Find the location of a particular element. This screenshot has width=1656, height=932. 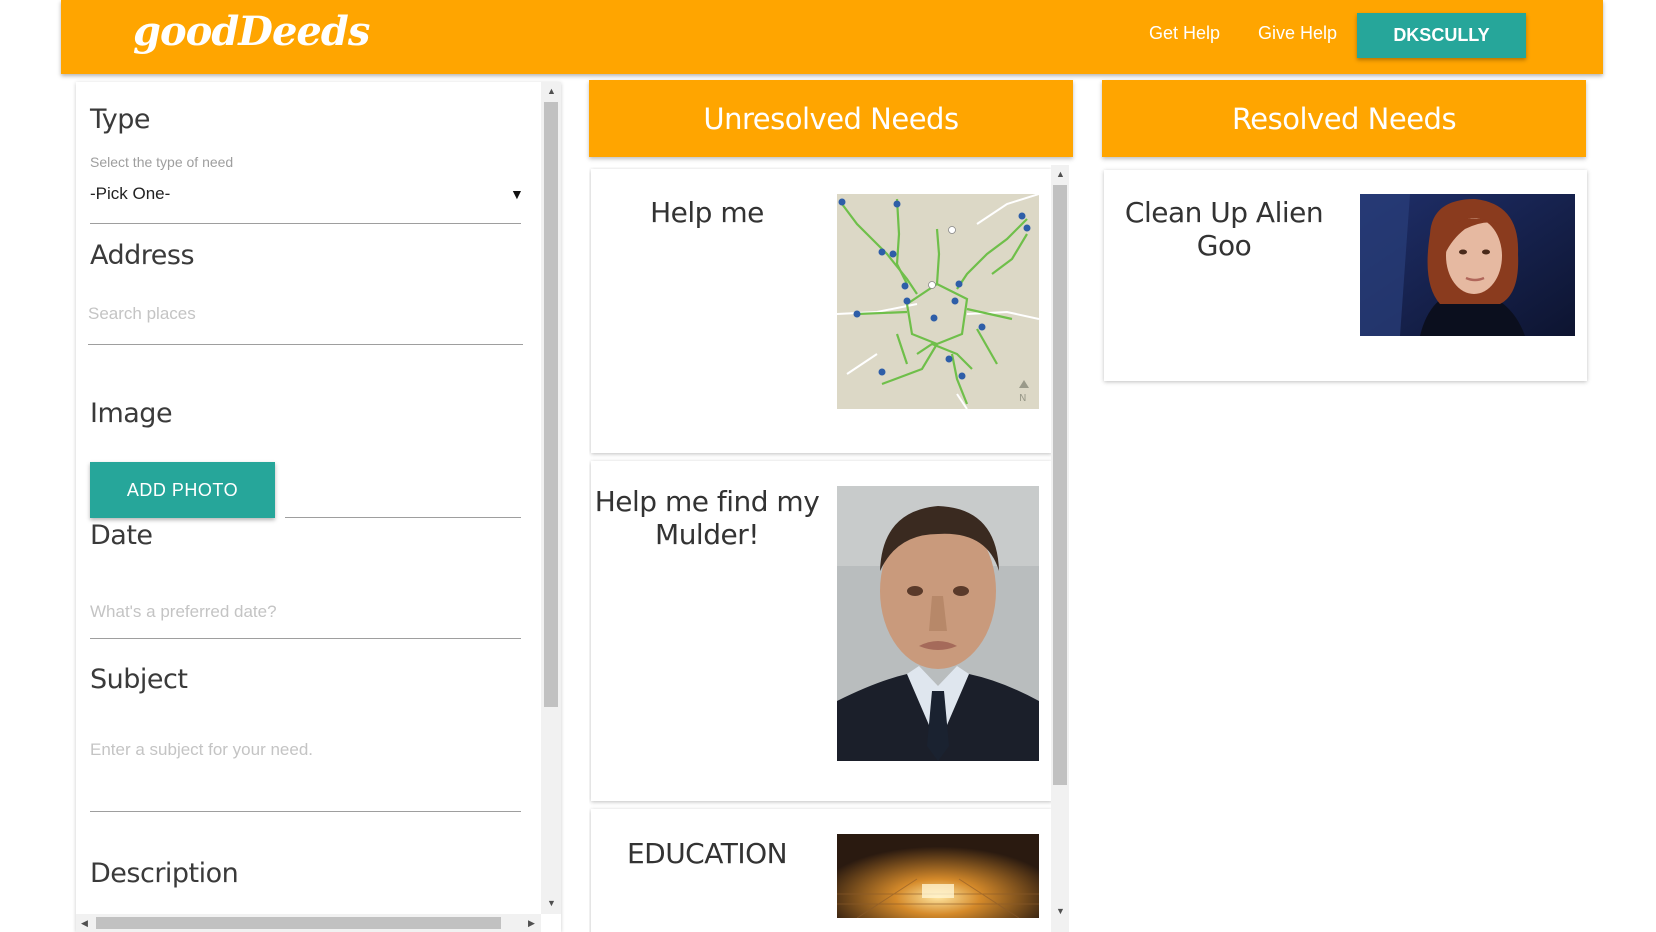

subject-placeholder: Enter a subject for your need. is located at coordinates (202, 749).